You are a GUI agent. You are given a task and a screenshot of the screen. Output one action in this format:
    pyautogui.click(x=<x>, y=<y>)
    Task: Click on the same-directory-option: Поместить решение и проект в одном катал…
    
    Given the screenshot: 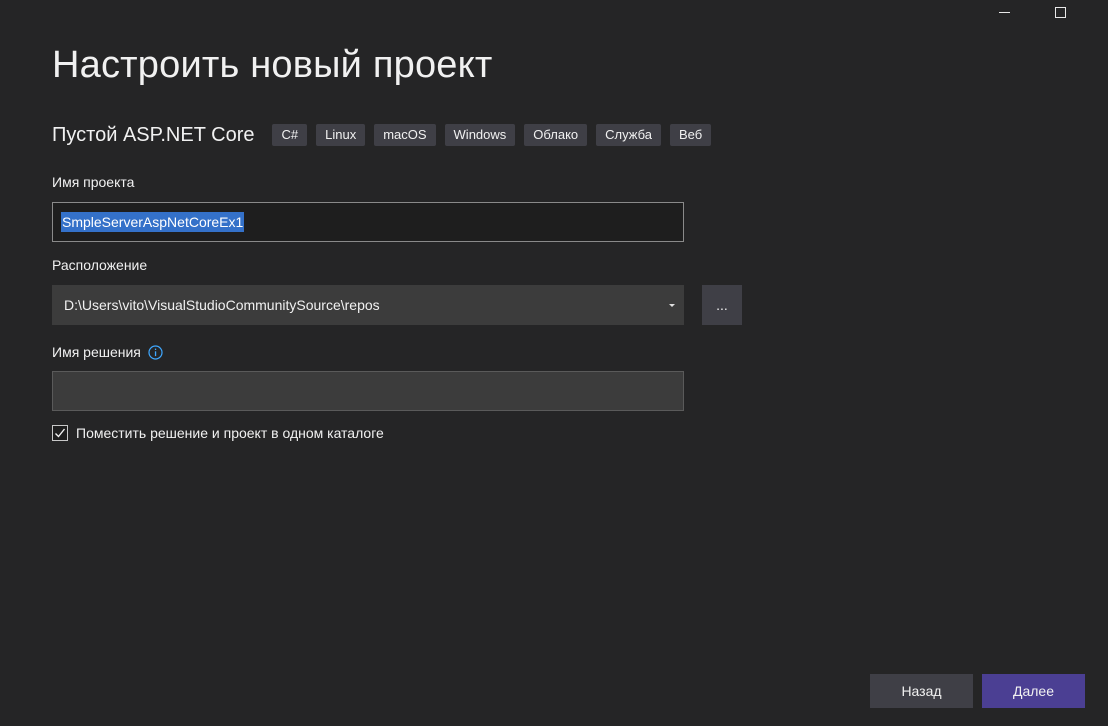 What is the action you would take?
    pyautogui.click(x=218, y=433)
    